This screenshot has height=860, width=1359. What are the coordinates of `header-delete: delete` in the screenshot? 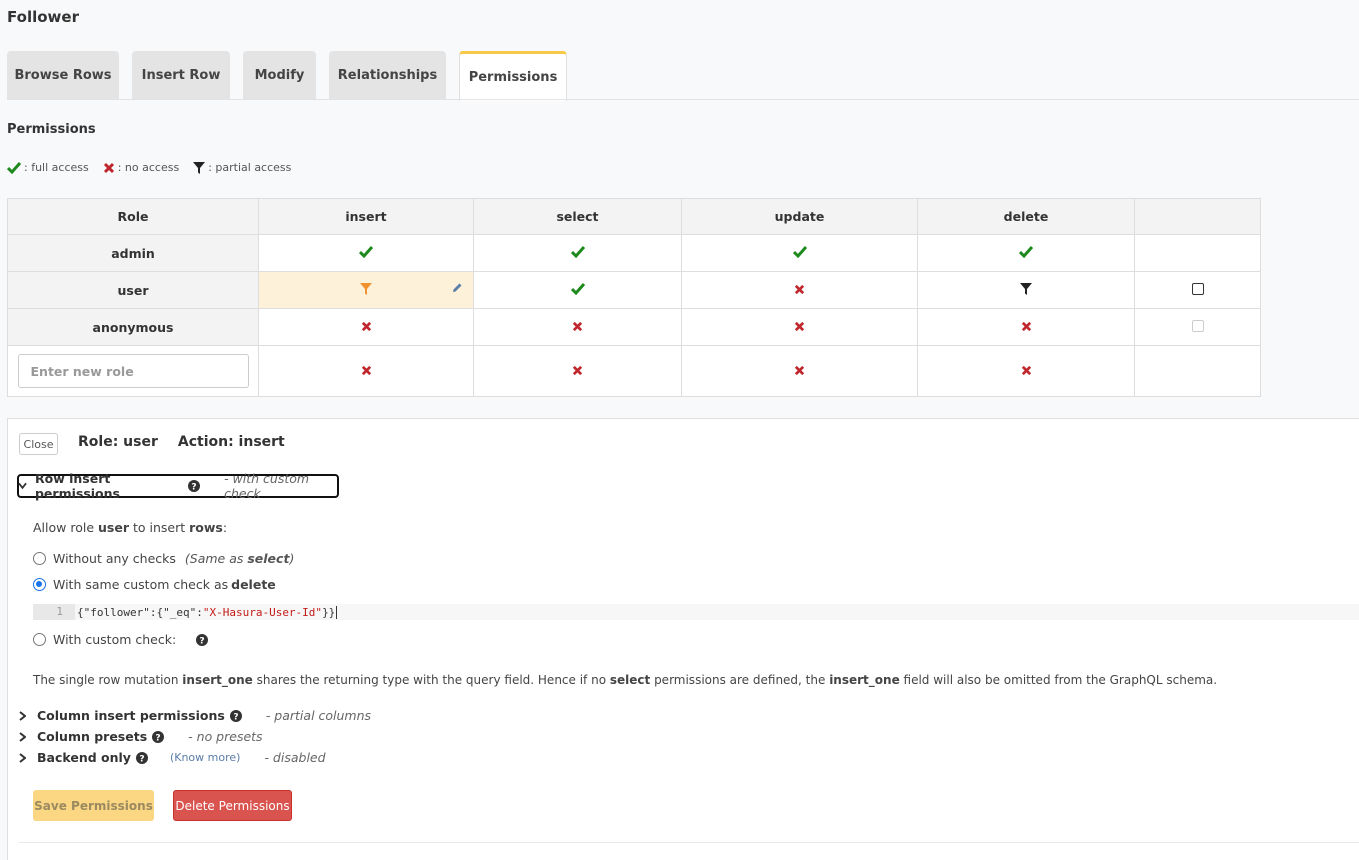 It's located at (1026, 216).